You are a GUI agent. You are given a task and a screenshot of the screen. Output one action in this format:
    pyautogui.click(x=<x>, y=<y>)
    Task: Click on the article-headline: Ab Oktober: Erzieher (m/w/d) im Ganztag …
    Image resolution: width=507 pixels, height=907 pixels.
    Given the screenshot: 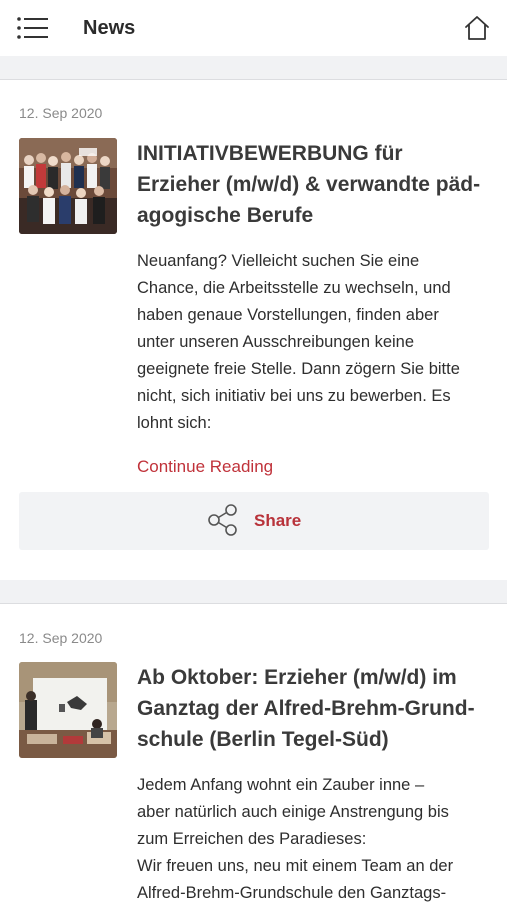 What is the action you would take?
    pyautogui.click(x=314, y=708)
    